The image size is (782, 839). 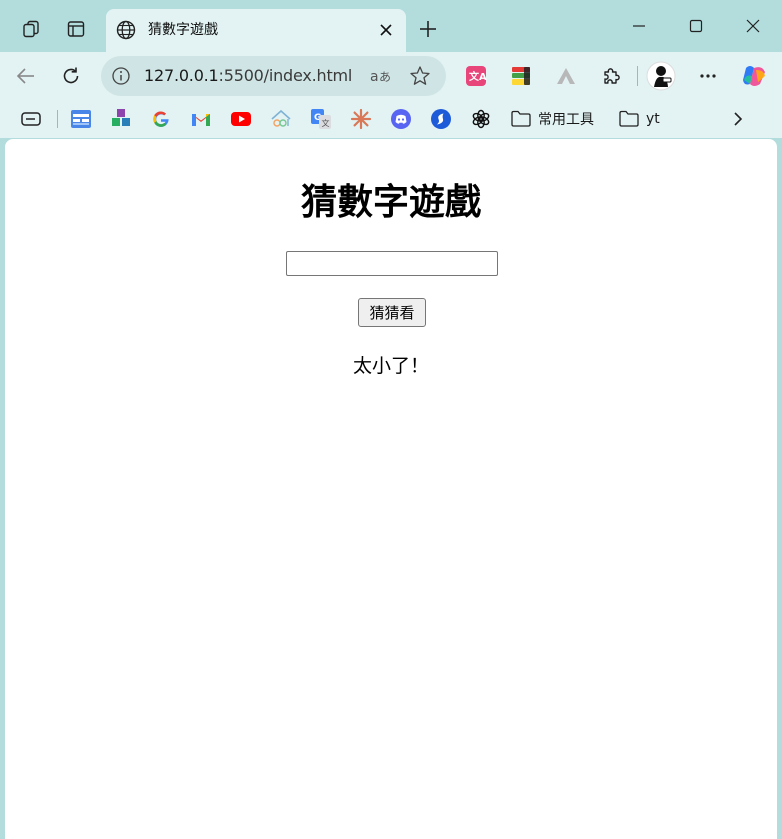 I want to click on more-horizontal-icon, so click(x=708, y=76).